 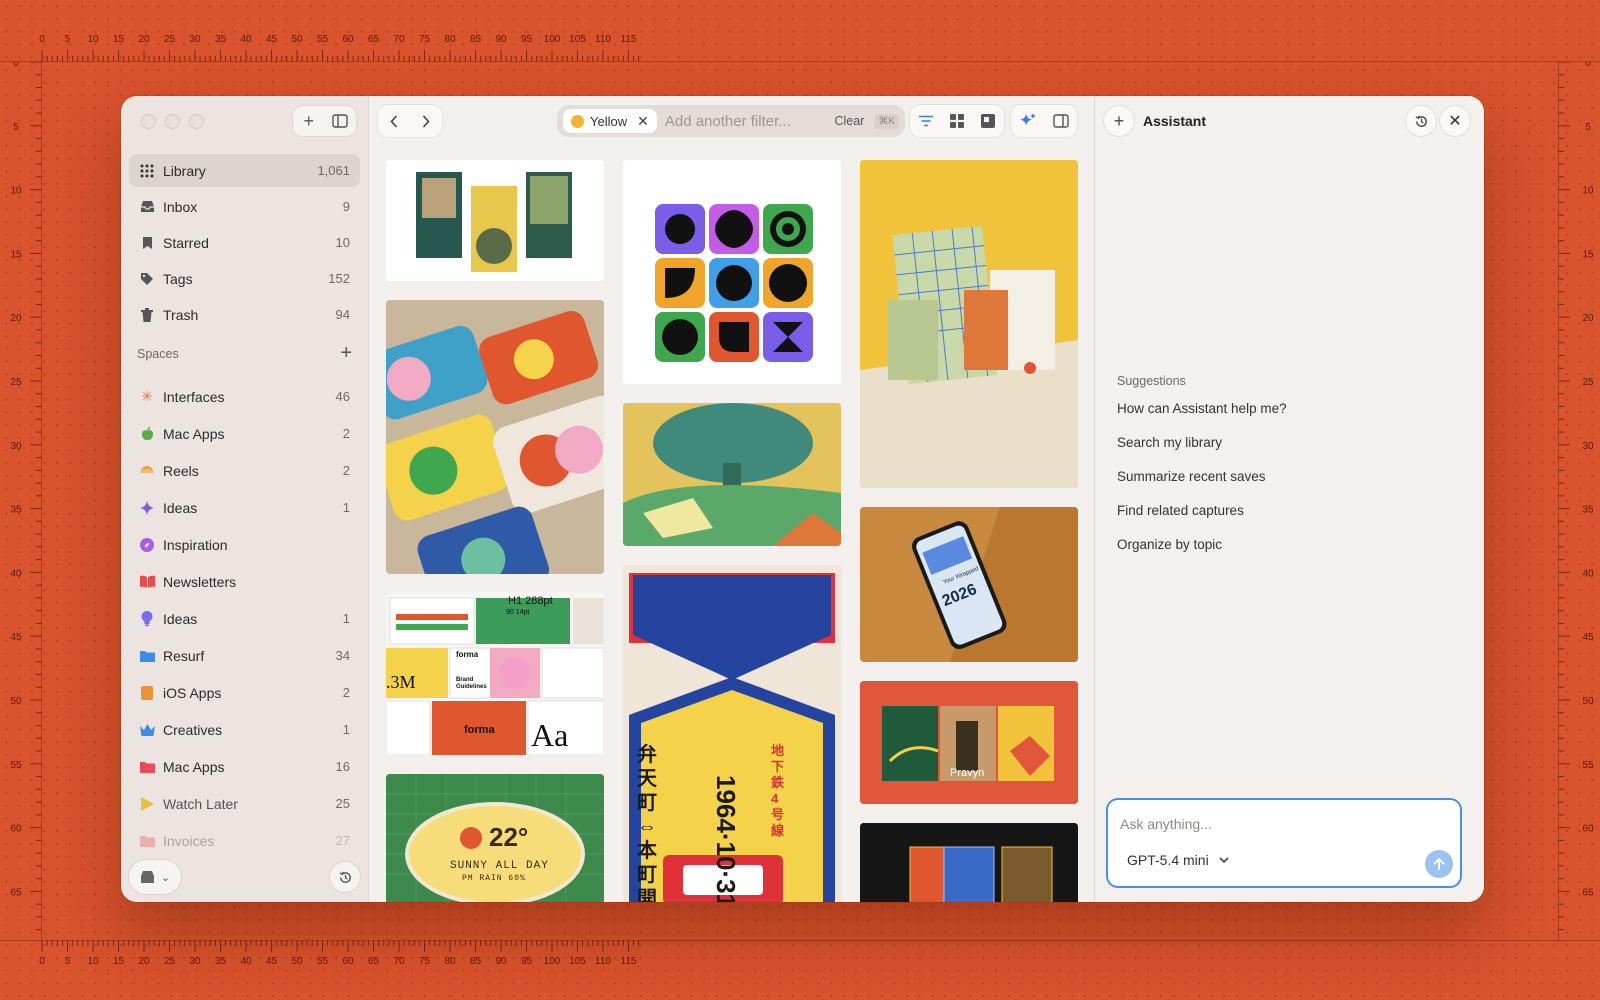 I want to click on ruler-label: 95, so click(x=527, y=39).